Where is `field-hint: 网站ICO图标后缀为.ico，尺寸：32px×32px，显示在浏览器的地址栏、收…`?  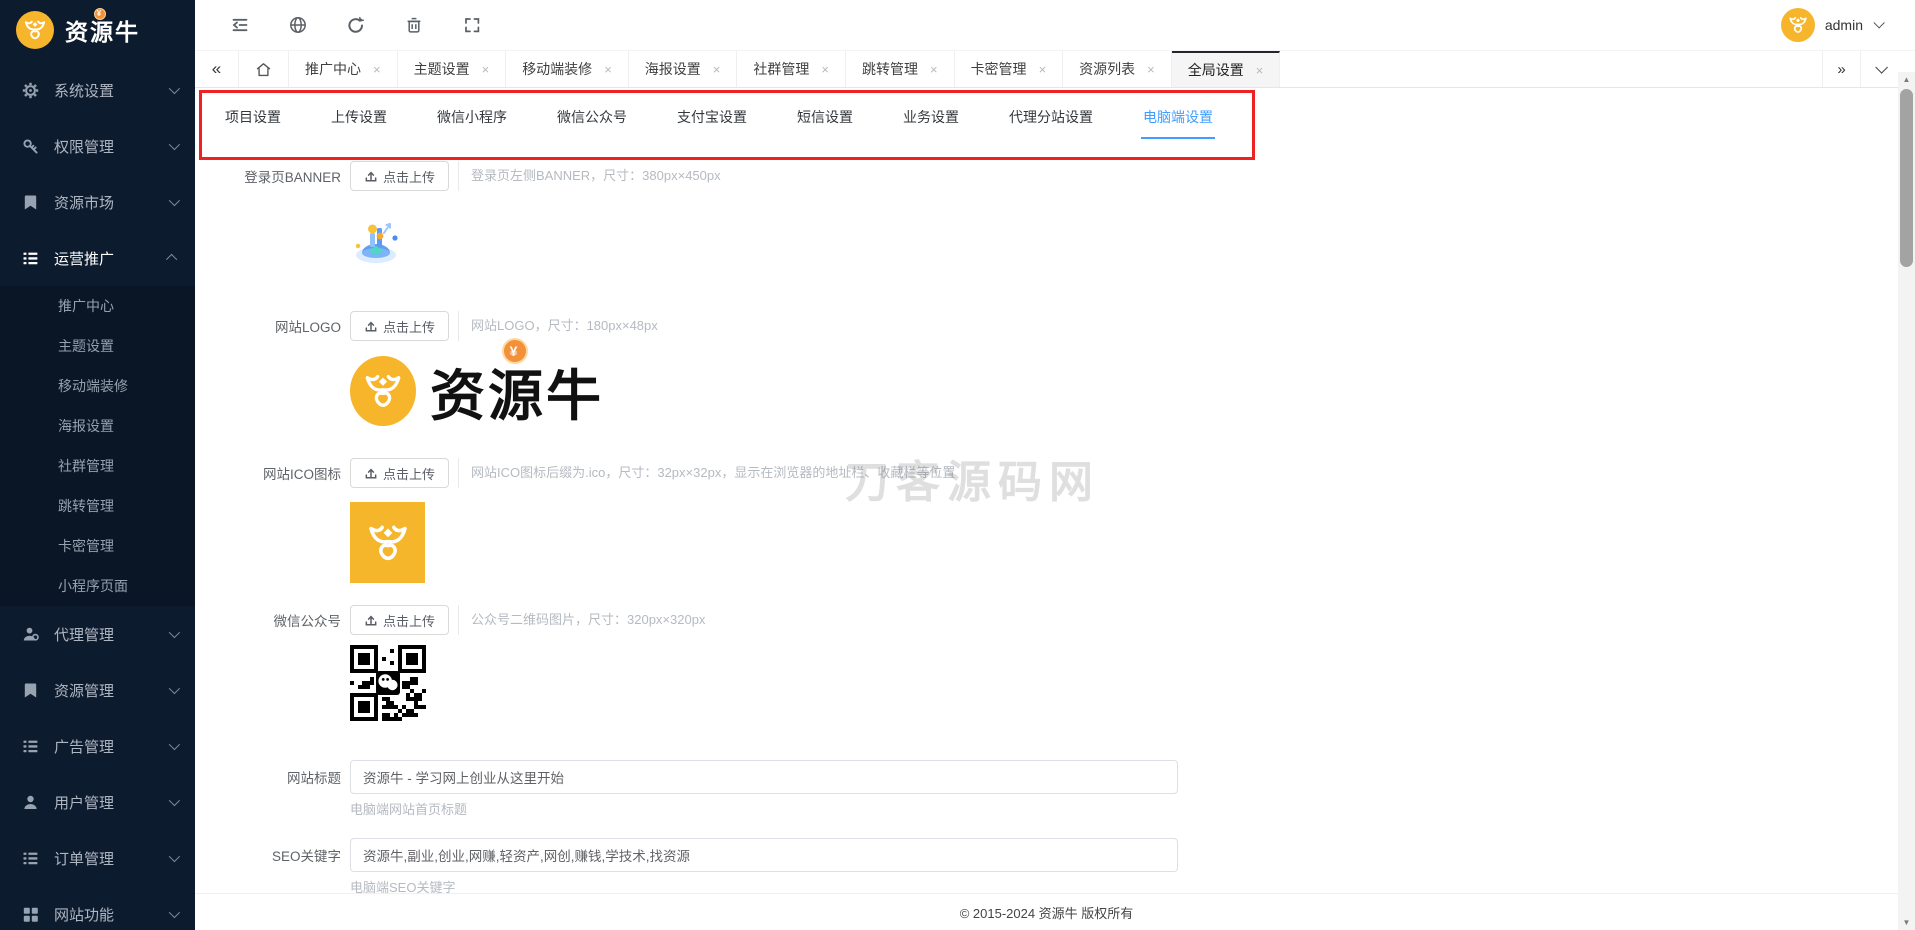 field-hint: 网站ICO图标后缀为.ico，尺寸：32px×32px，显示在浏览器的地址栏、收… is located at coordinates (706, 473).